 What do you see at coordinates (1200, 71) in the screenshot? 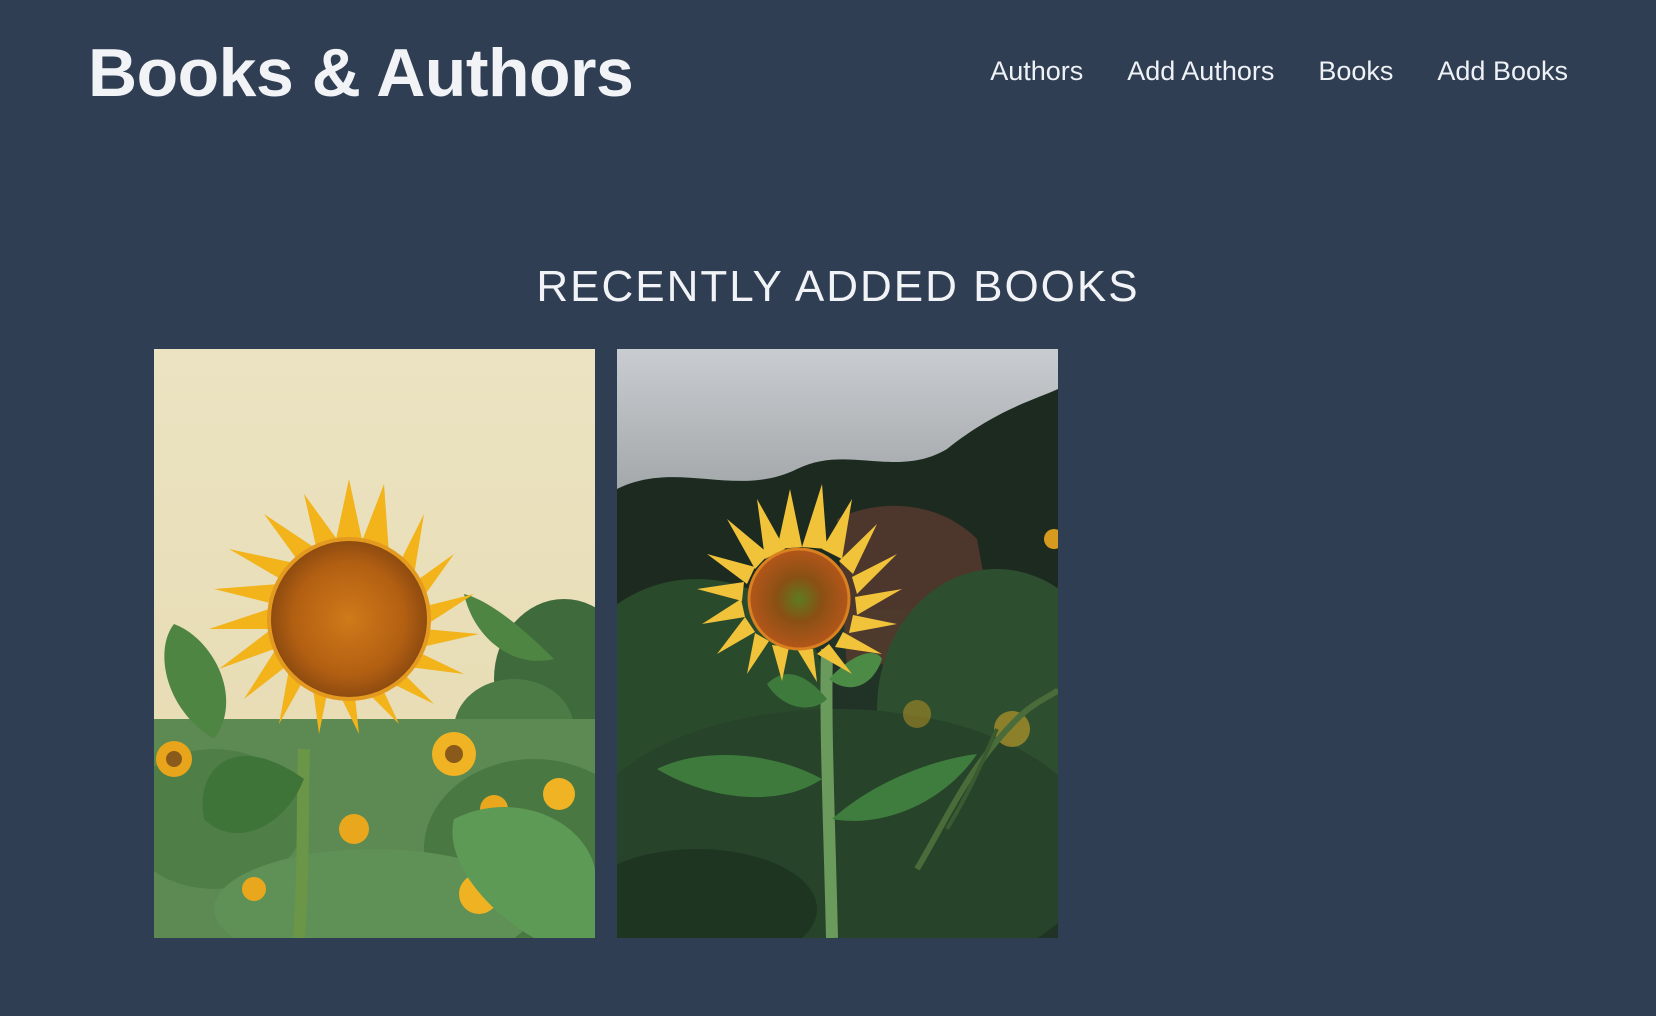
I see `nav-link-add-authors: Add Authors` at bounding box center [1200, 71].